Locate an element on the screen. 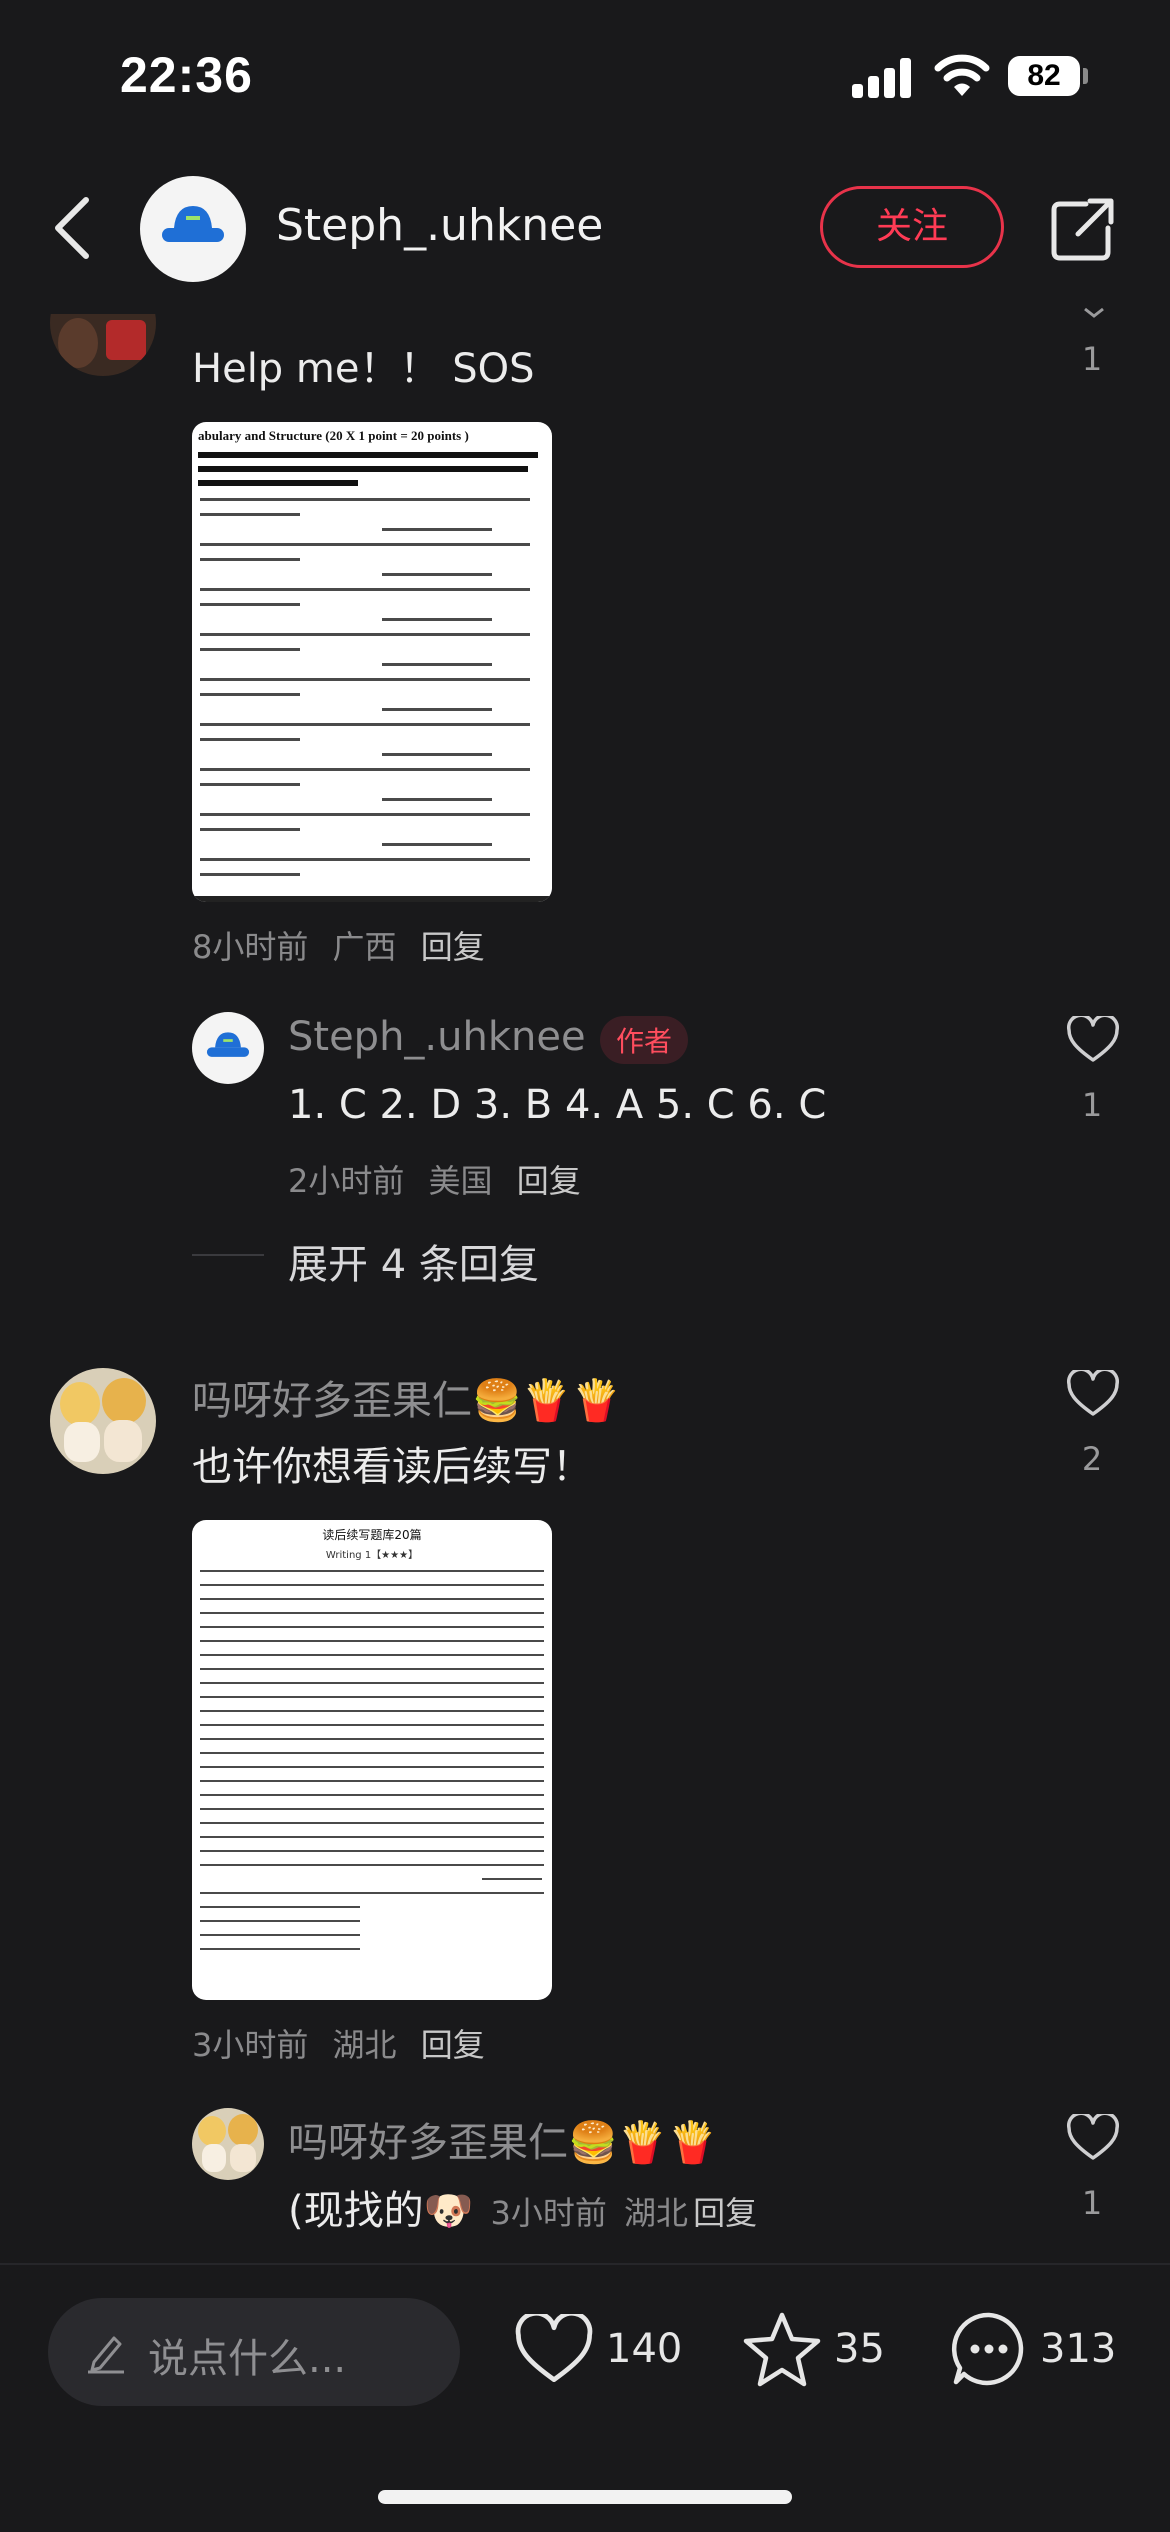  comment-meta: 8小时前 广西 回复 is located at coordinates (338, 945).